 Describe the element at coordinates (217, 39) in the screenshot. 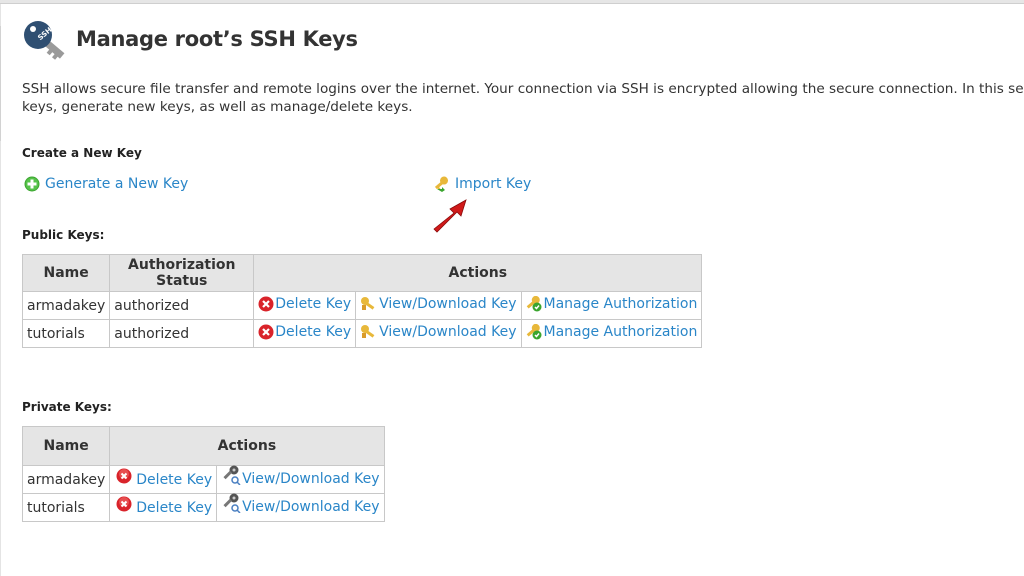

I see `page-title: Manage root’s SSH Keys` at that location.